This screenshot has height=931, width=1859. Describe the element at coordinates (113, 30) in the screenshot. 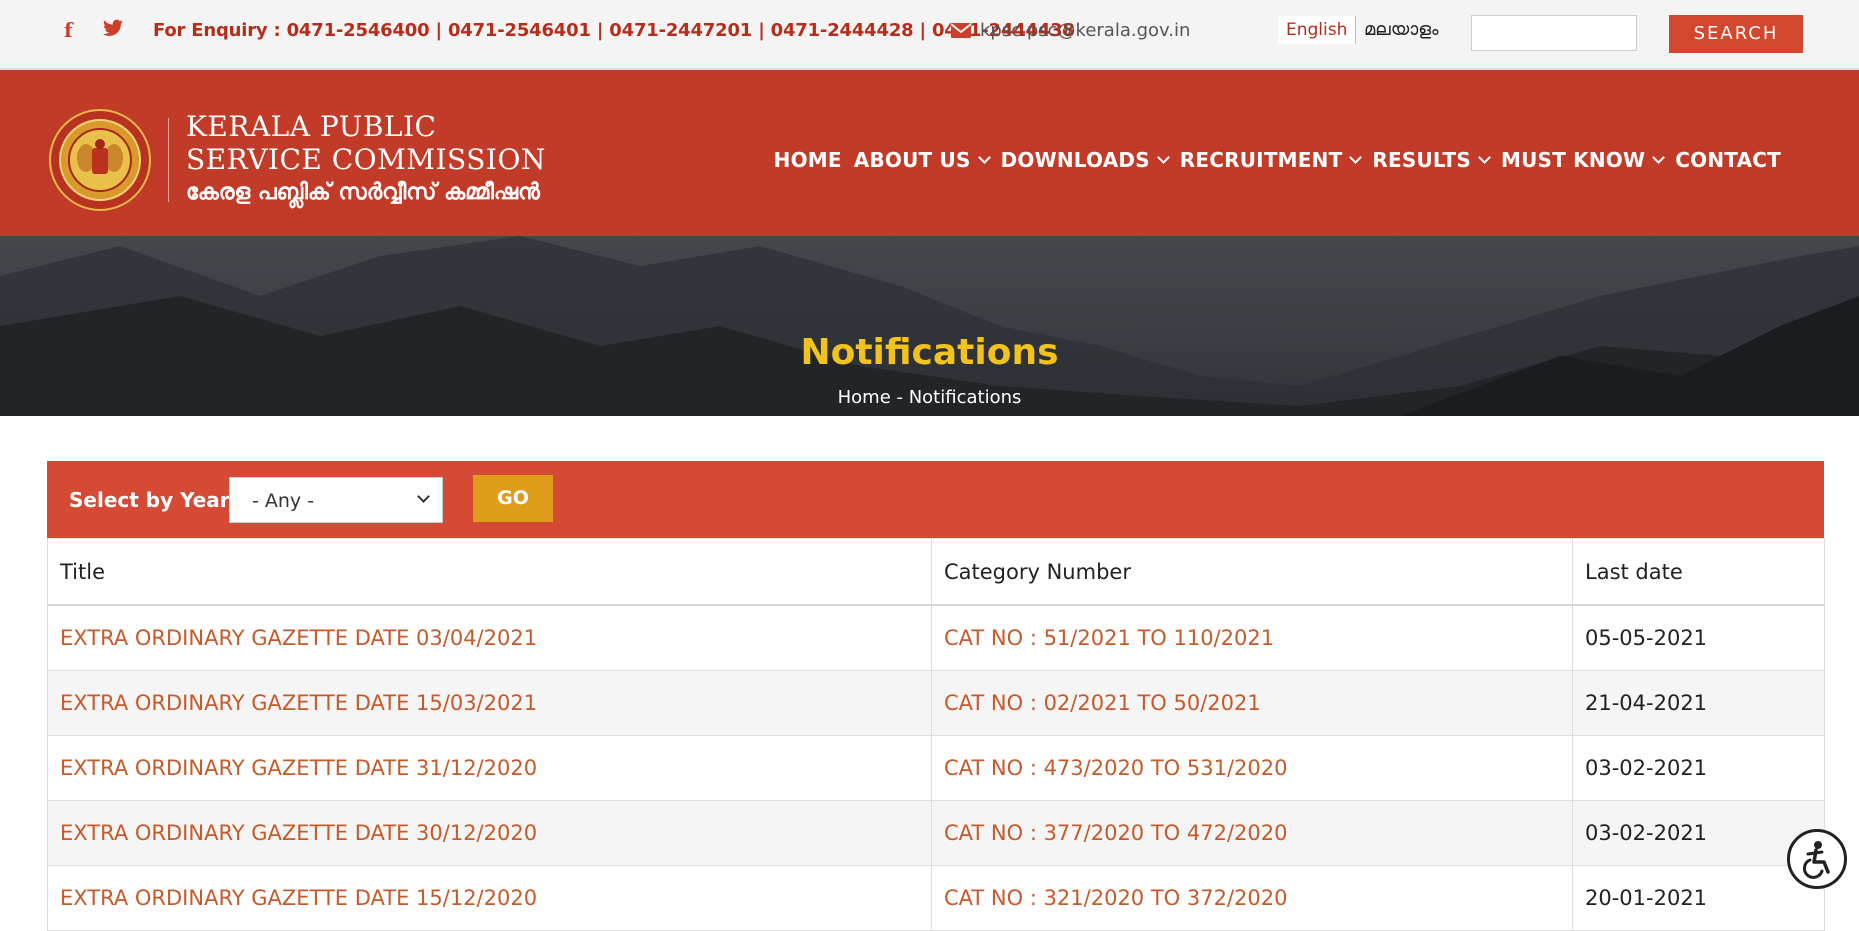

I see `twitter-icon` at that location.